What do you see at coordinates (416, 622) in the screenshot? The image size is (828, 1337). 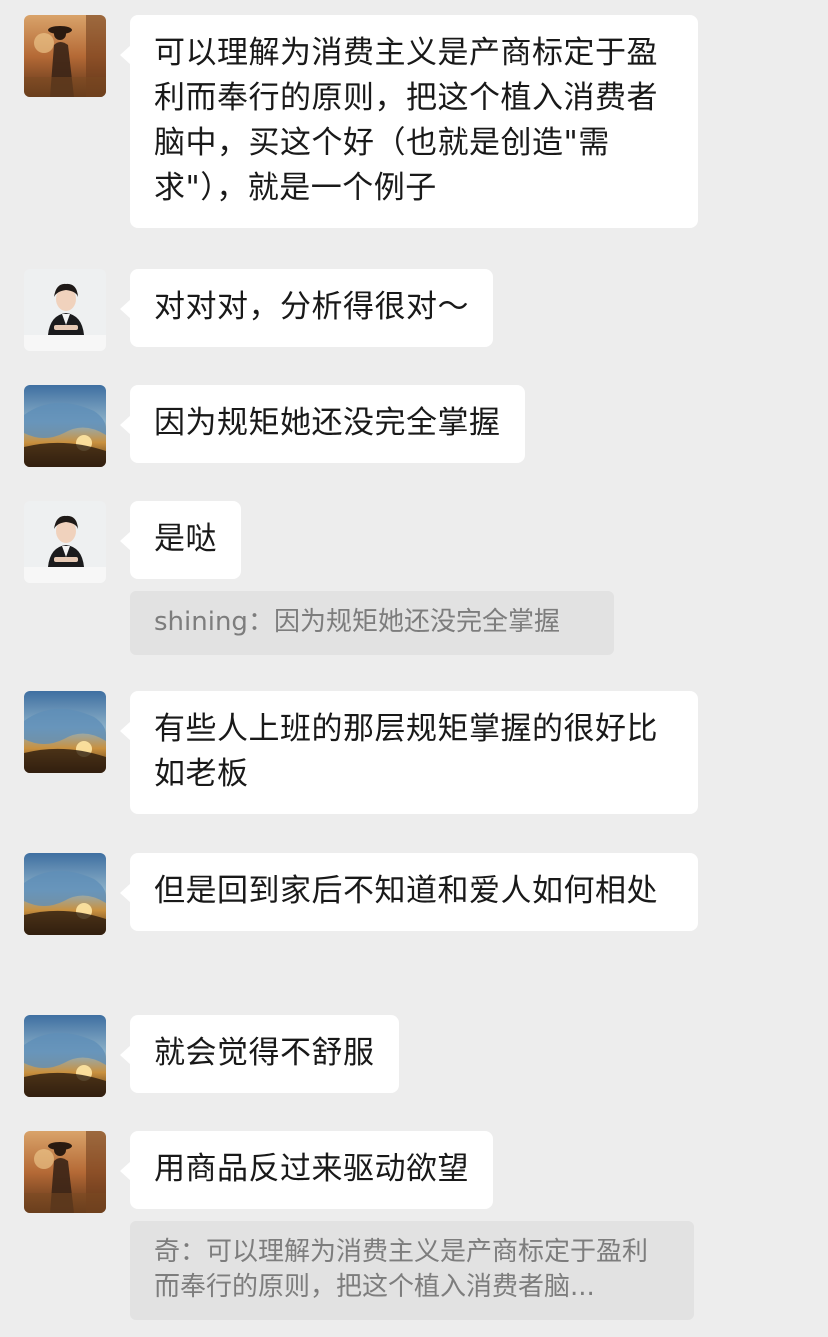 I see `quote-text: 因为规矩她还没完全掌握` at bounding box center [416, 622].